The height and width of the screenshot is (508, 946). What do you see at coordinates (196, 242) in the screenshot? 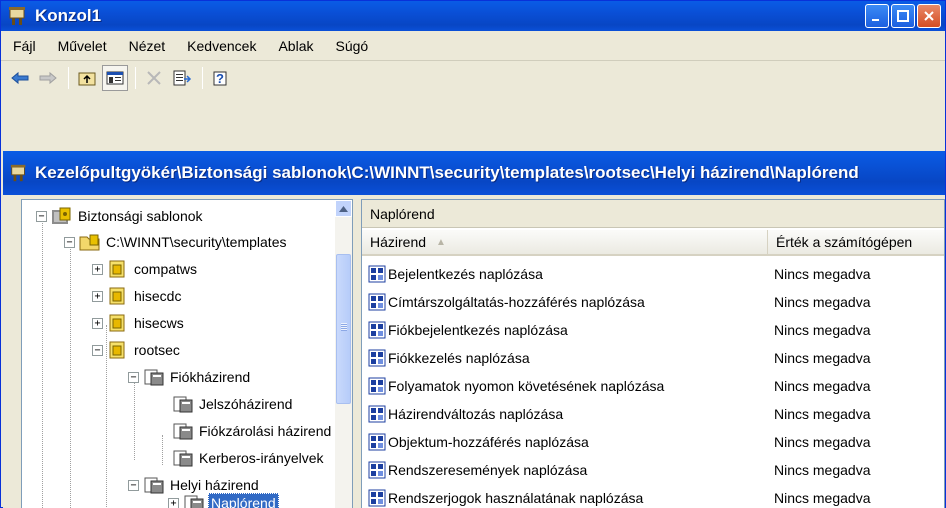
I see `tree-item-label: C:\WINNT\security\templates` at bounding box center [196, 242].